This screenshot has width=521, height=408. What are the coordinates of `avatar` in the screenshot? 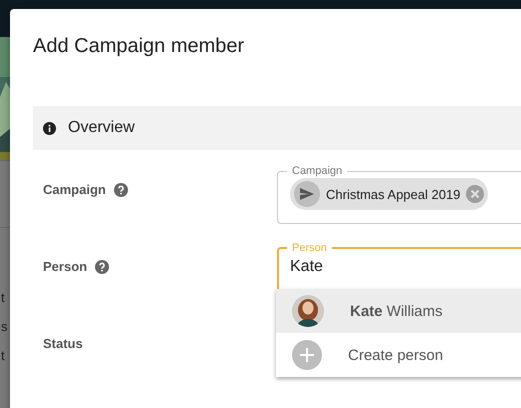 It's located at (308, 311).